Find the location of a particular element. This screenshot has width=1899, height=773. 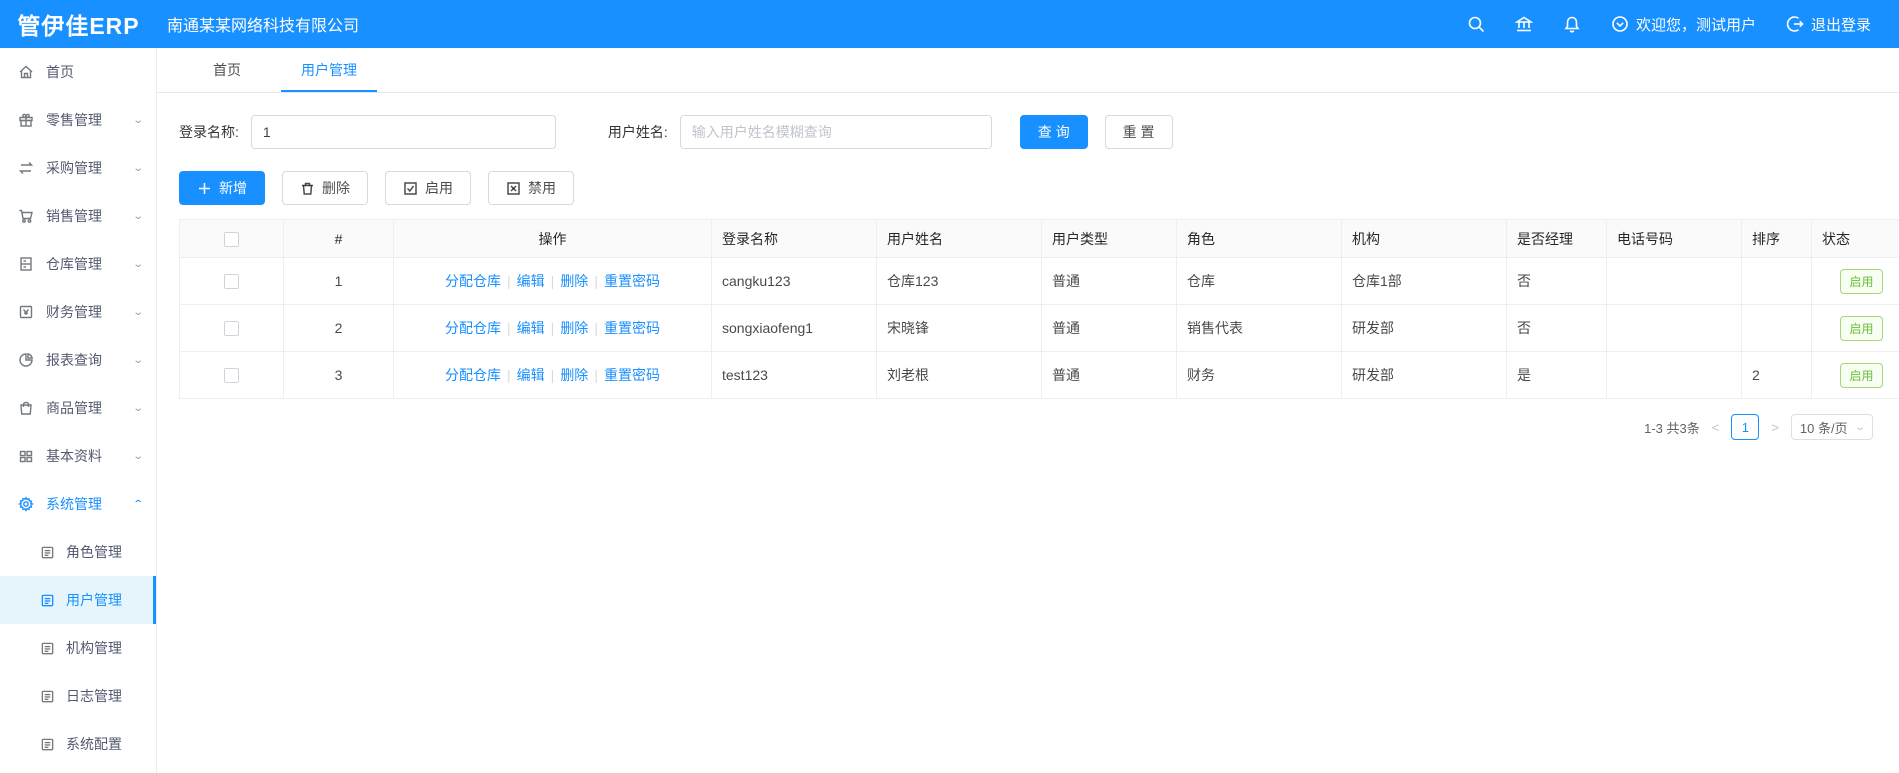

welcome-text: 欢迎您，测试用户 is located at coordinates (1695, 25).